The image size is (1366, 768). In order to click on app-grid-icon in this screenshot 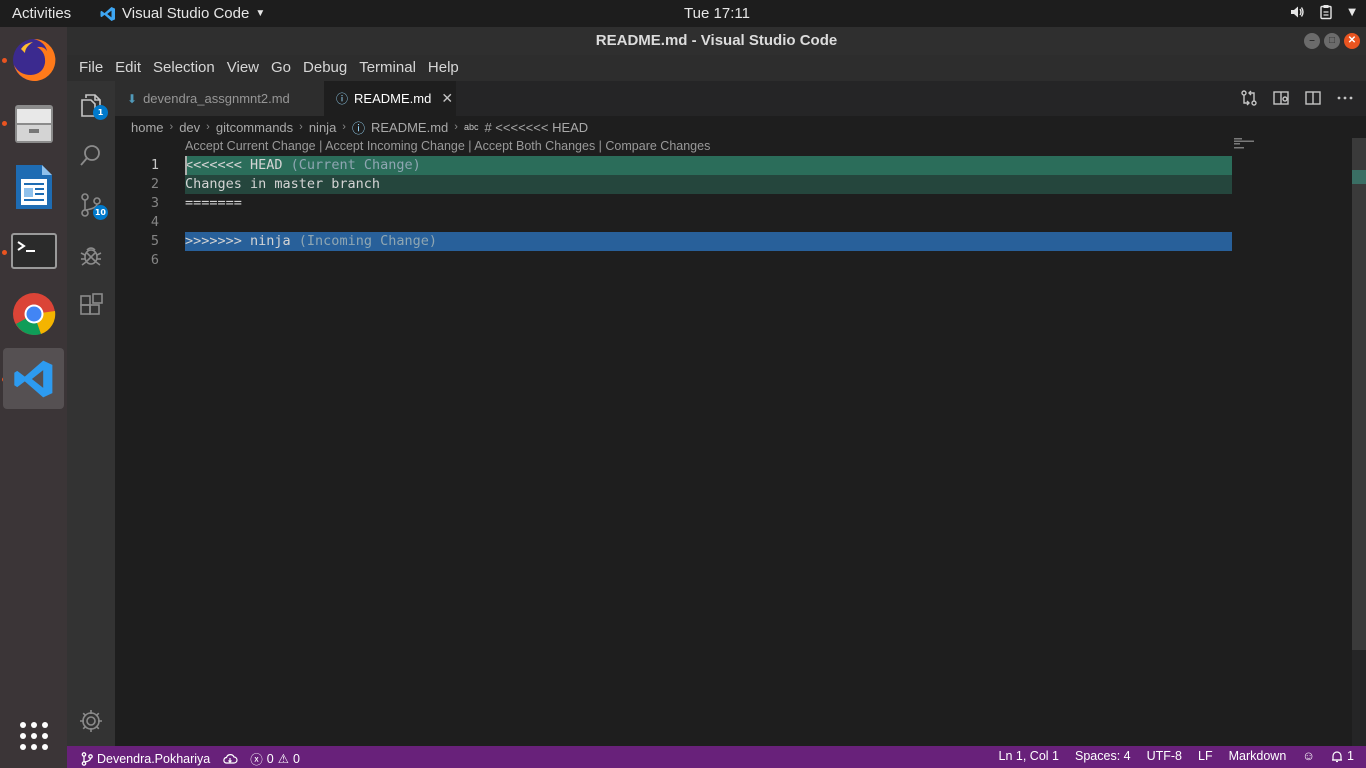, I will do `click(33, 735)`.